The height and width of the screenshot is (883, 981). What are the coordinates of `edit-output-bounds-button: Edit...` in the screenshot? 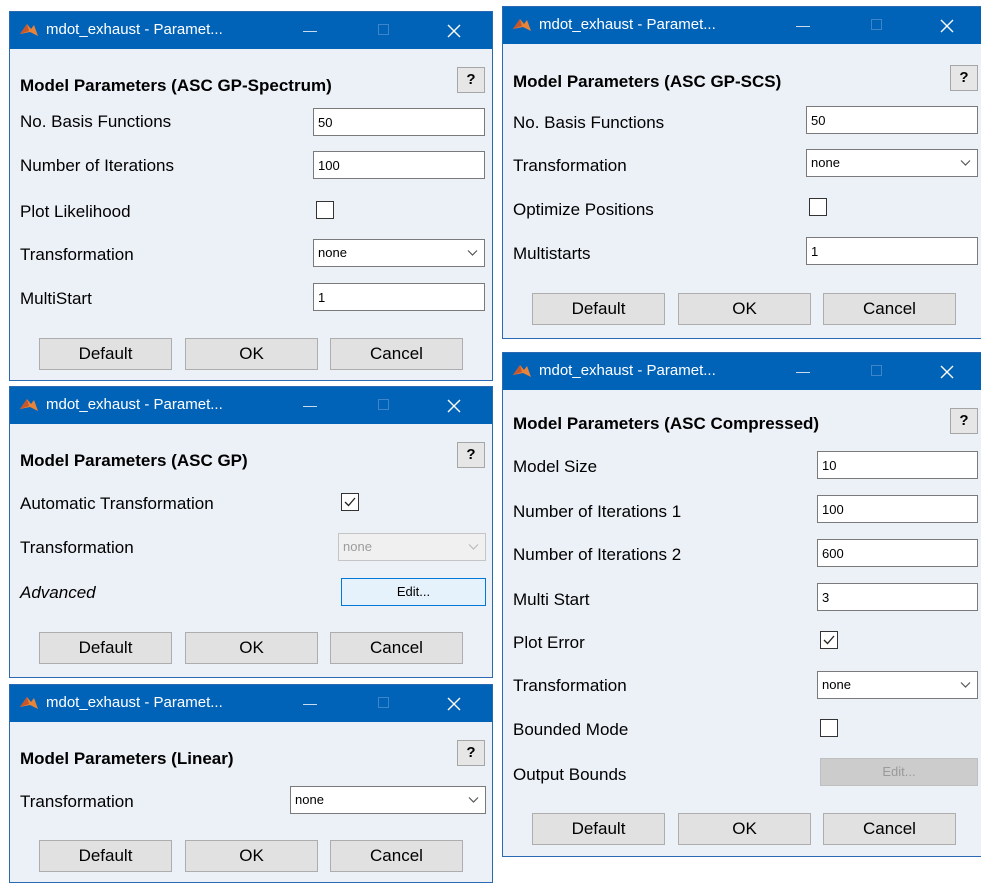 It's located at (899, 772).